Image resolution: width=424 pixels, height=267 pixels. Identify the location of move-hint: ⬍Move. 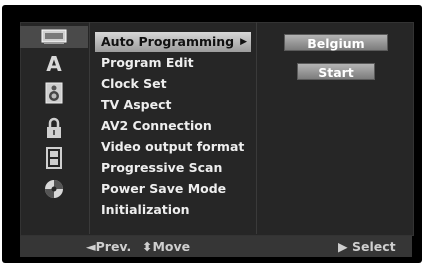
(166, 246).